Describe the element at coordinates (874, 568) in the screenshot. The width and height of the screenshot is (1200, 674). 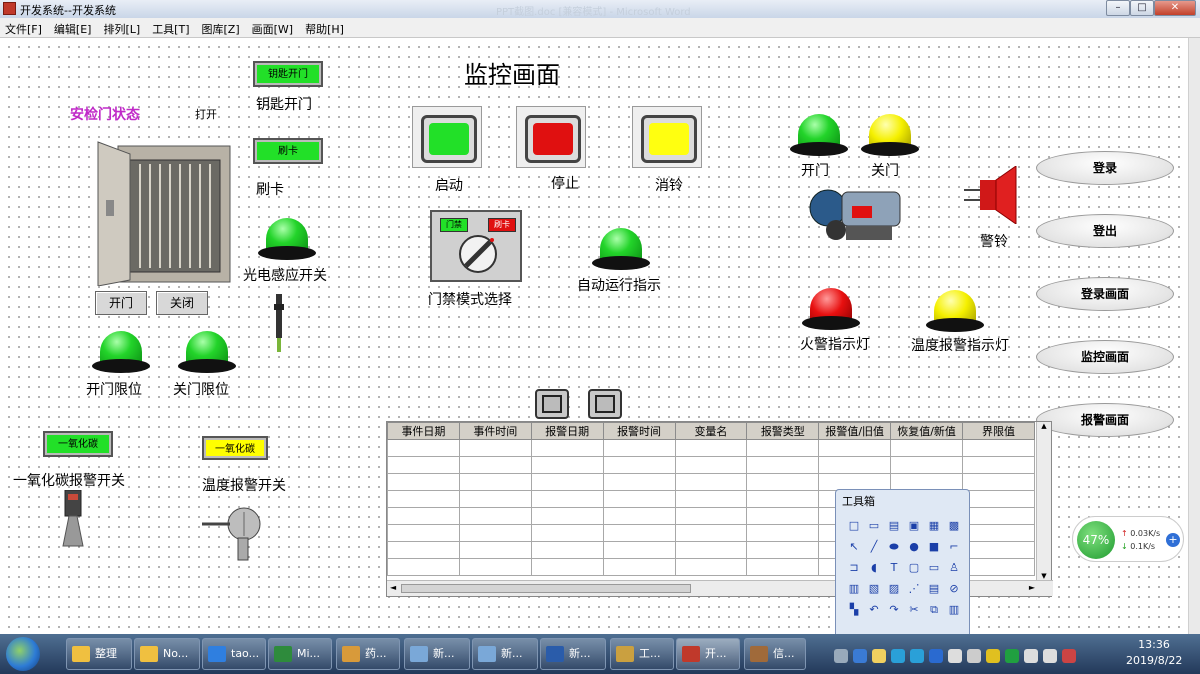
I see `arc-icon: ◖` at that location.